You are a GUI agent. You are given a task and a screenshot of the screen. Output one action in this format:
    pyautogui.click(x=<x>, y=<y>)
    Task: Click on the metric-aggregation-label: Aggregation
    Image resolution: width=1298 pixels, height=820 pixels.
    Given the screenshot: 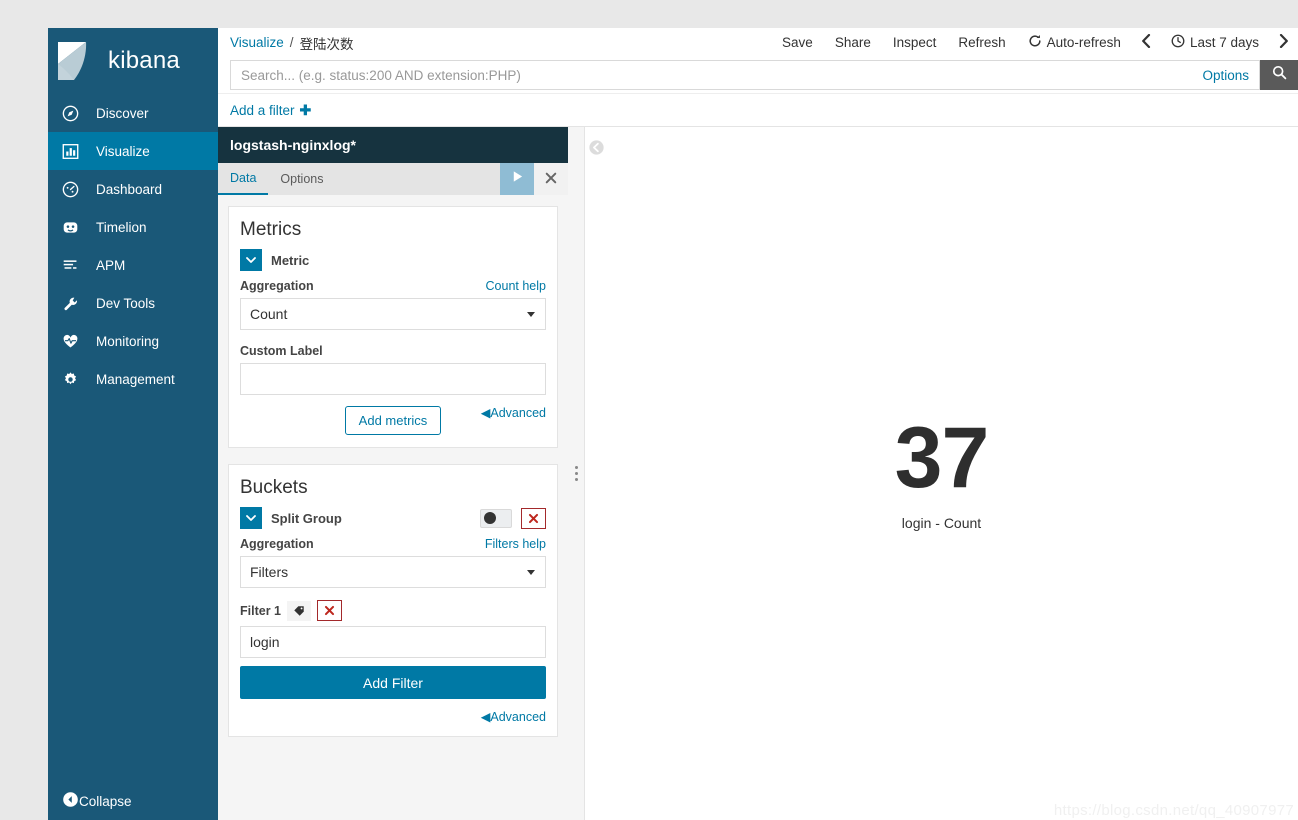 What is the action you would take?
    pyautogui.click(x=277, y=286)
    